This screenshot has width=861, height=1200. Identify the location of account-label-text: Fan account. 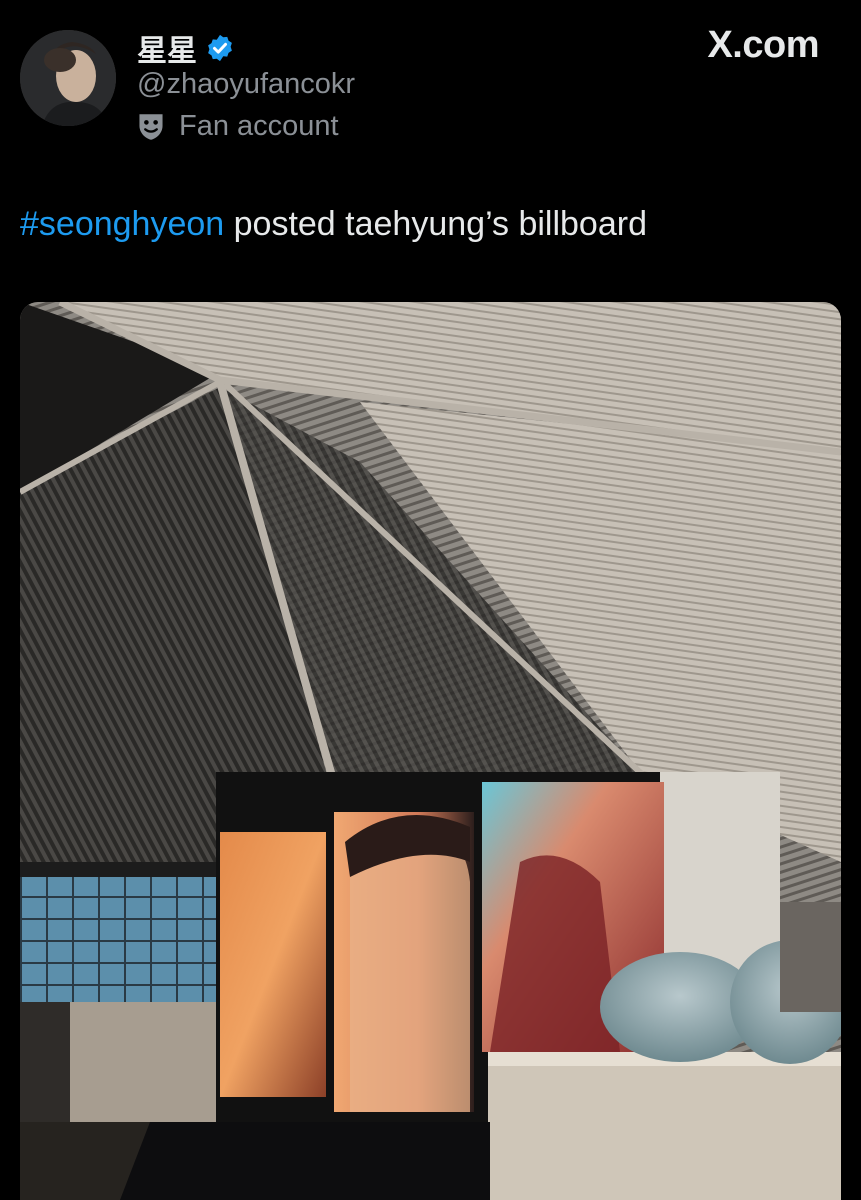
(259, 126).